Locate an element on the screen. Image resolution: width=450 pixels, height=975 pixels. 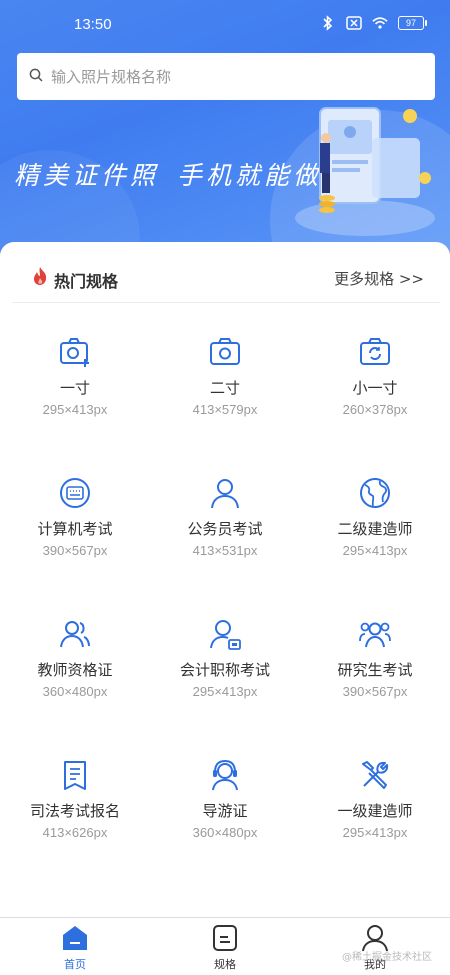
spec-list-icon is located at coordinates (225, 938).